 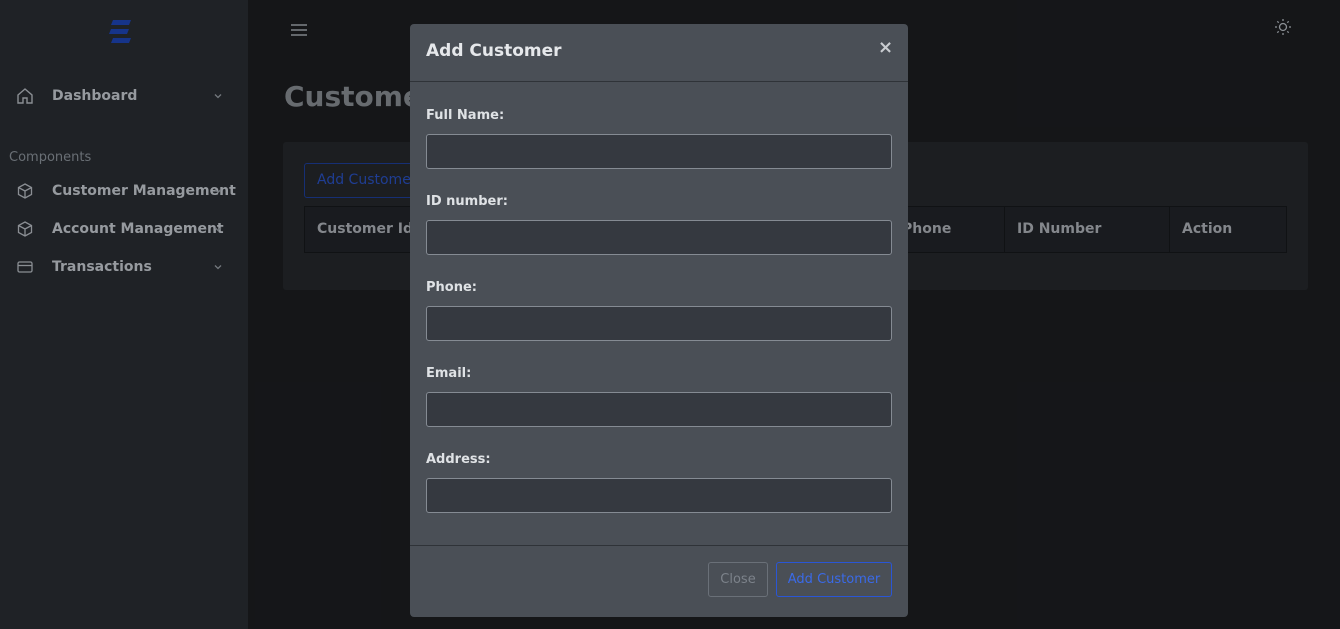 I want to click on email-field, so click(x=659, y=409).